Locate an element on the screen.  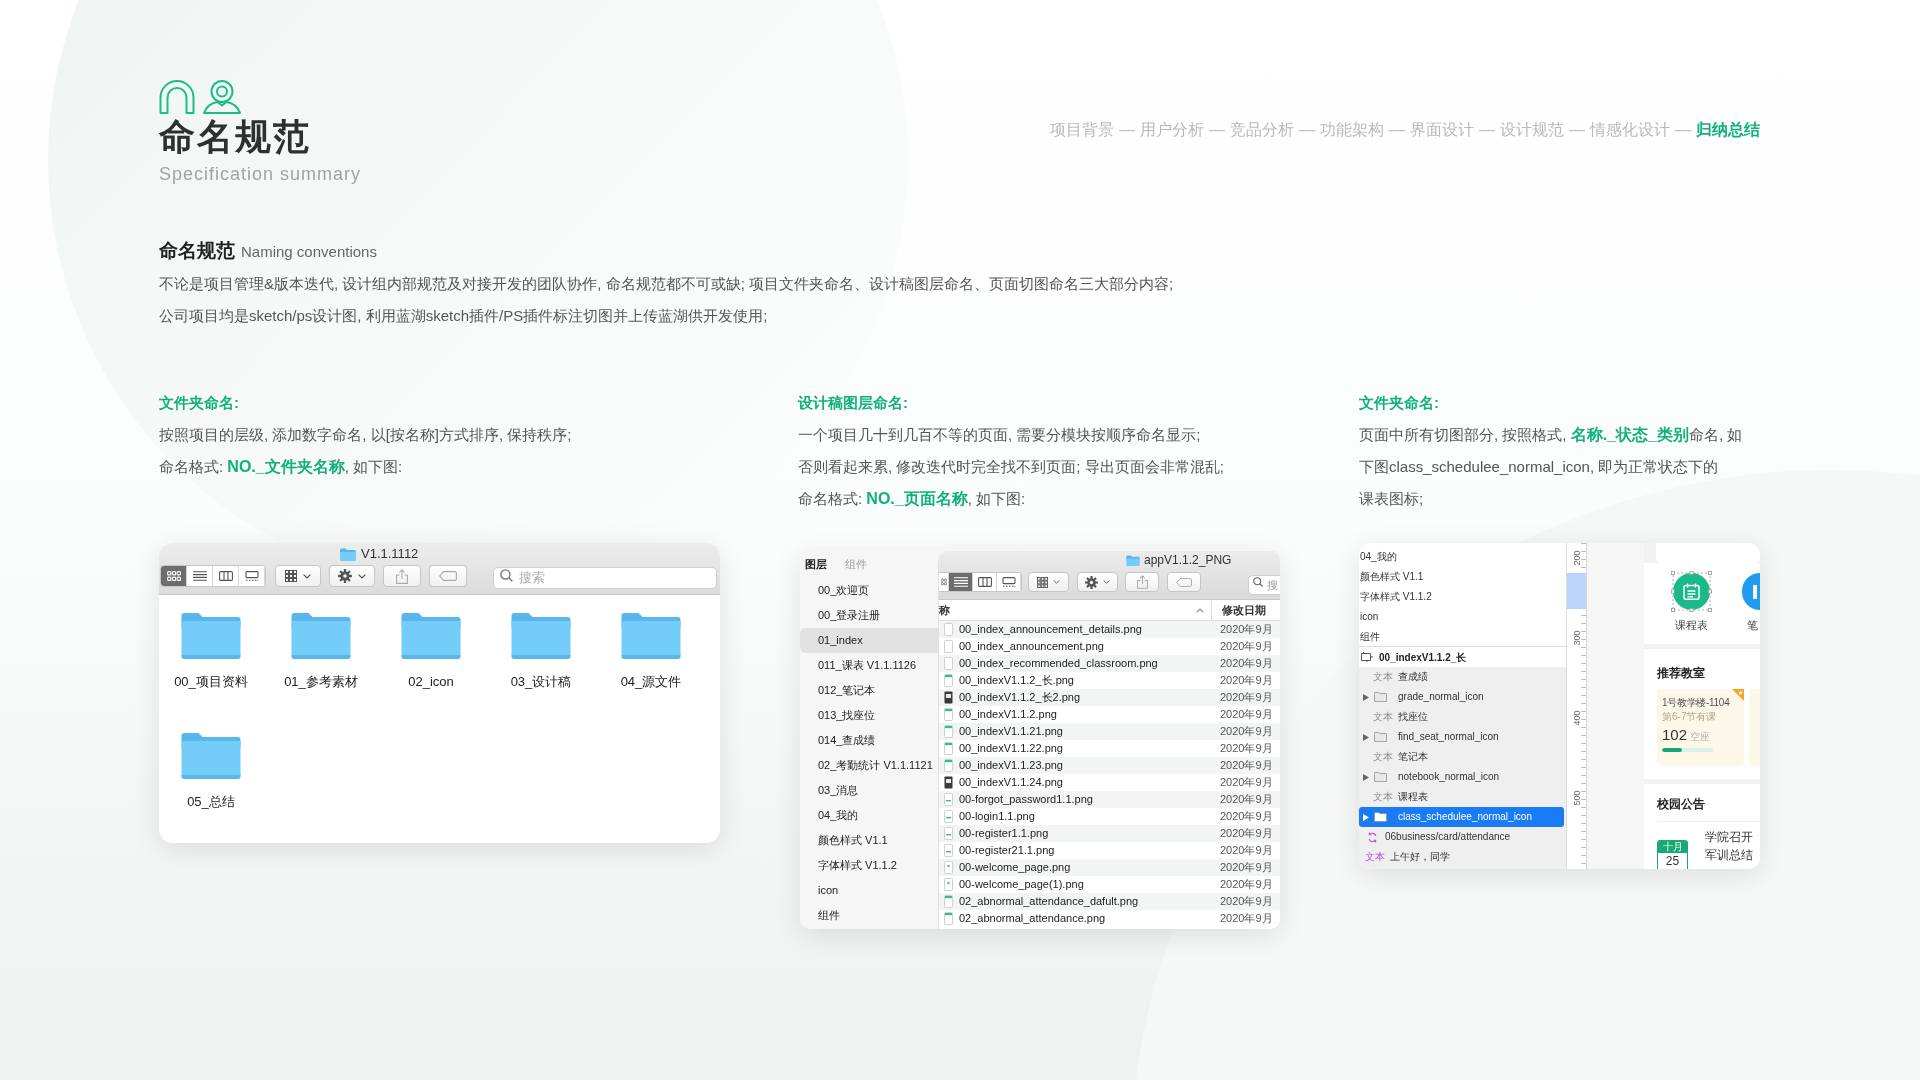
folder-label: 01_参考素材 is located at coordinates (321, 682).